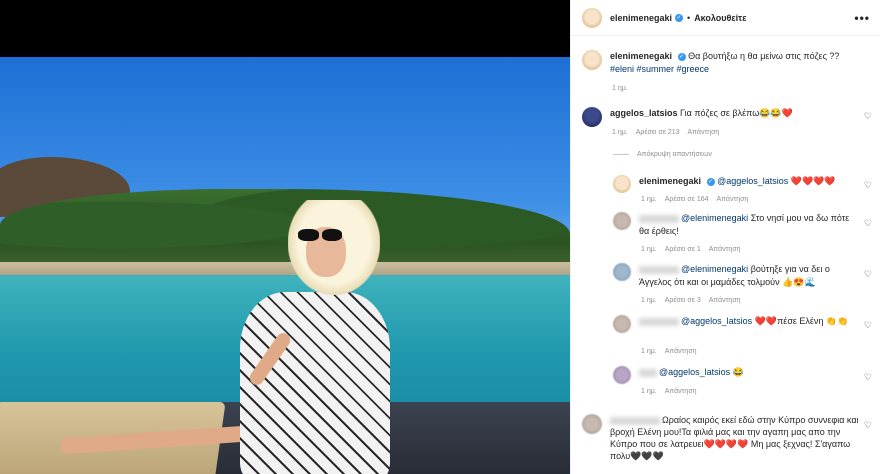 This screenshot has width=880, height=474. Describe the element at coordinates (320, 235) in the screenshot. I see `sunglasses` at that location.